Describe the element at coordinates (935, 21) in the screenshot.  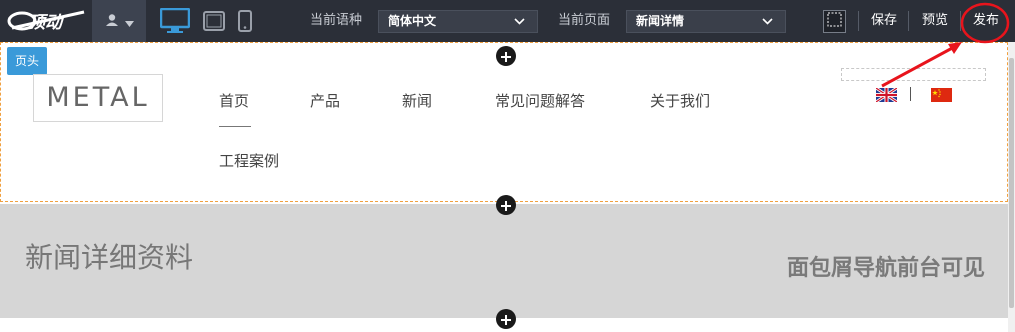
I see `preview-button: 预览` at that location.